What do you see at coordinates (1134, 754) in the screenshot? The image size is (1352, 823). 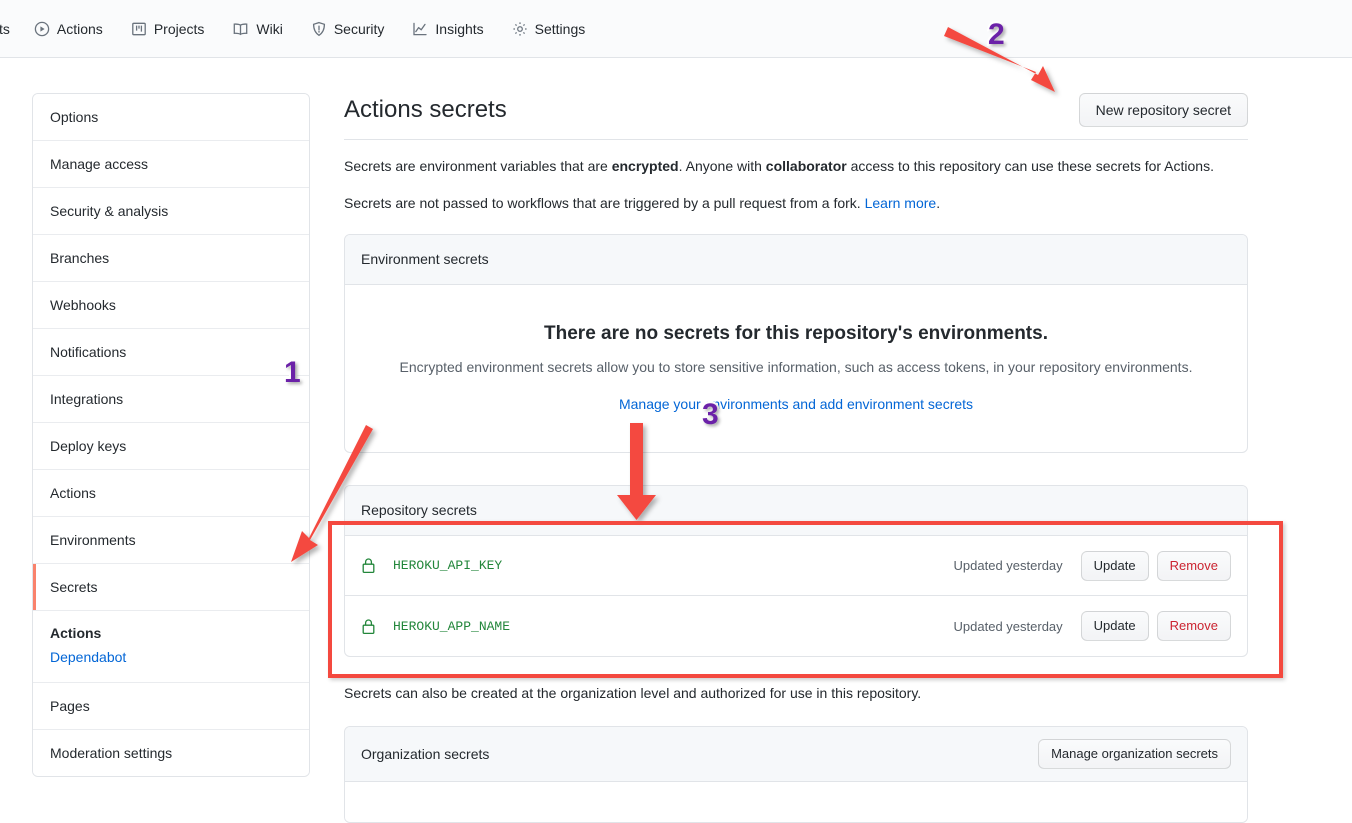 I see `manage-organization-secrets-button: Manage organization secrets` at bounding box center [1134, 754].